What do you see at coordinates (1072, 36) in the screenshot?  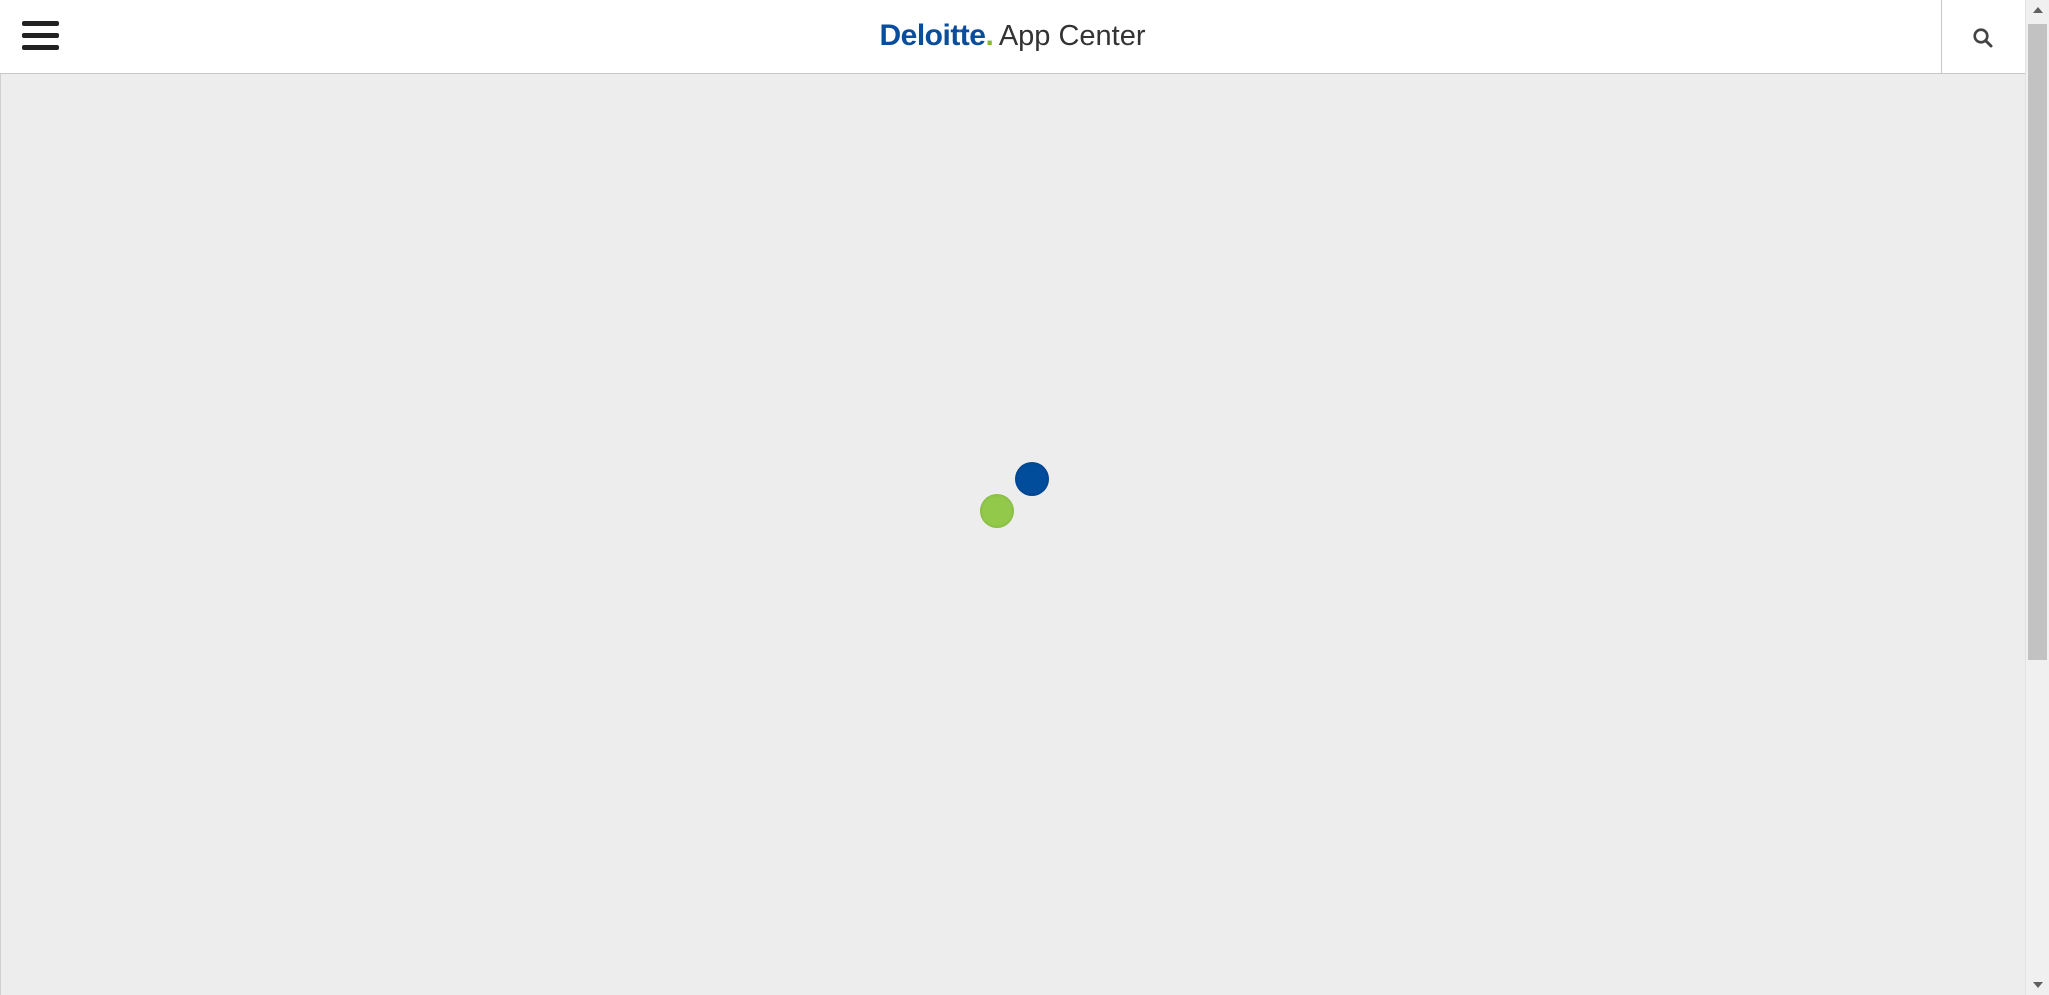 I see `logo-app-name: App Center` at bounding box center [1072, 36].